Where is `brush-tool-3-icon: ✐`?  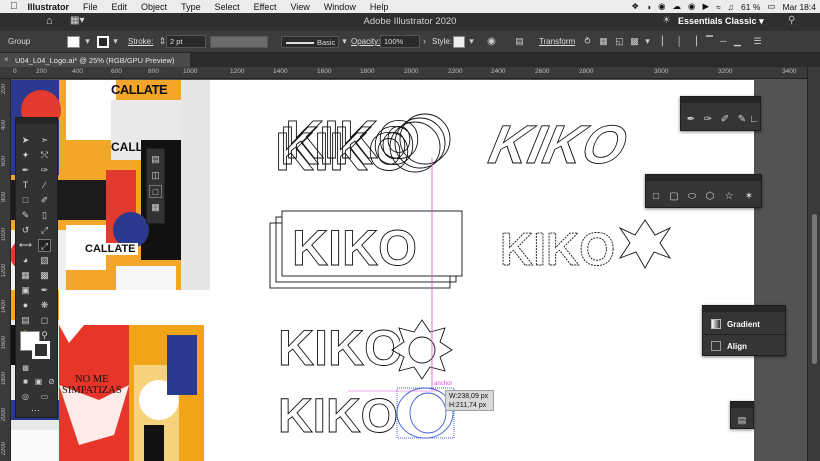 brush-tool-3-icon: ✐ is located at coordinates (725, 120).